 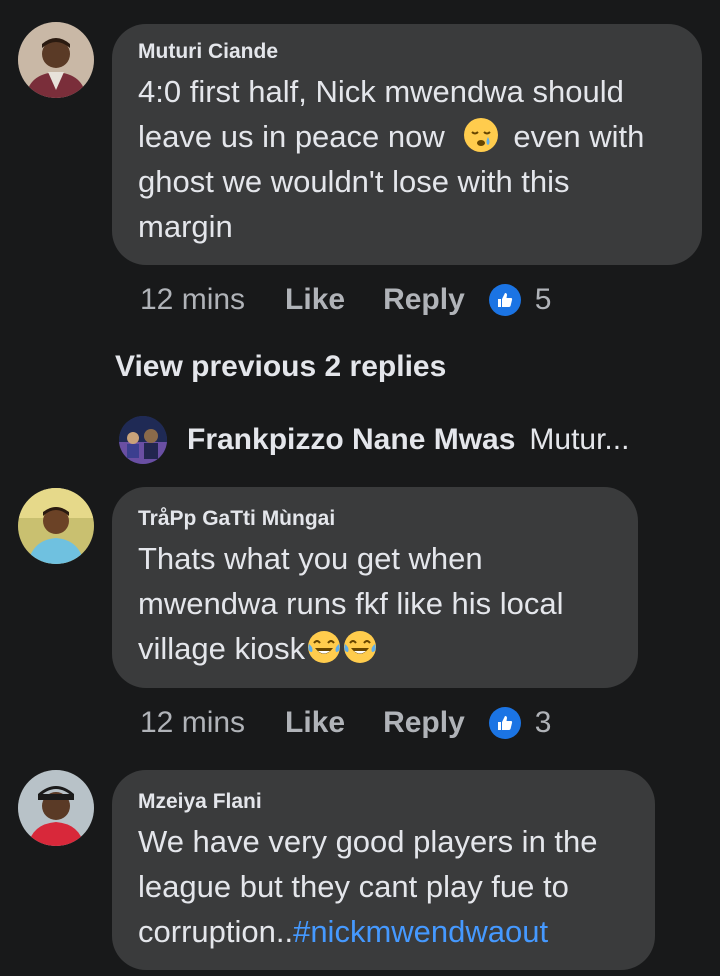 I want to click on comment-line: leave us in peace now even with, so click(x=418, y=136).